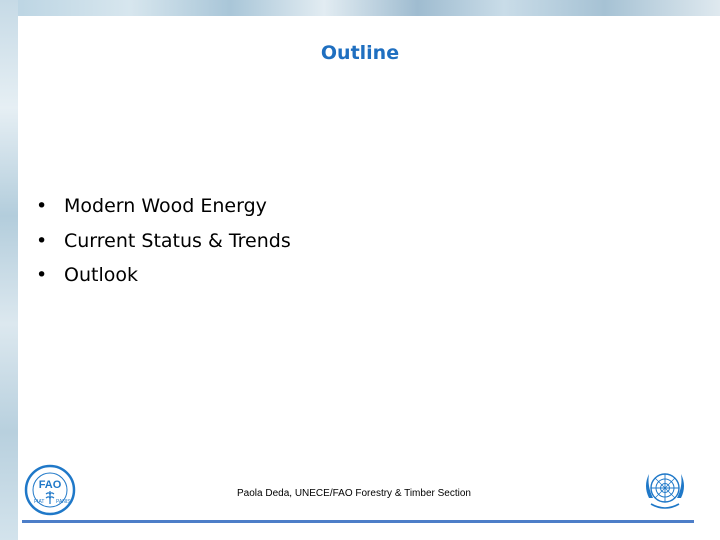  What do you see at coordinates (9, 270) in the screenshot?
I see `background-map-strip-left` at bounding box center [9, 270].